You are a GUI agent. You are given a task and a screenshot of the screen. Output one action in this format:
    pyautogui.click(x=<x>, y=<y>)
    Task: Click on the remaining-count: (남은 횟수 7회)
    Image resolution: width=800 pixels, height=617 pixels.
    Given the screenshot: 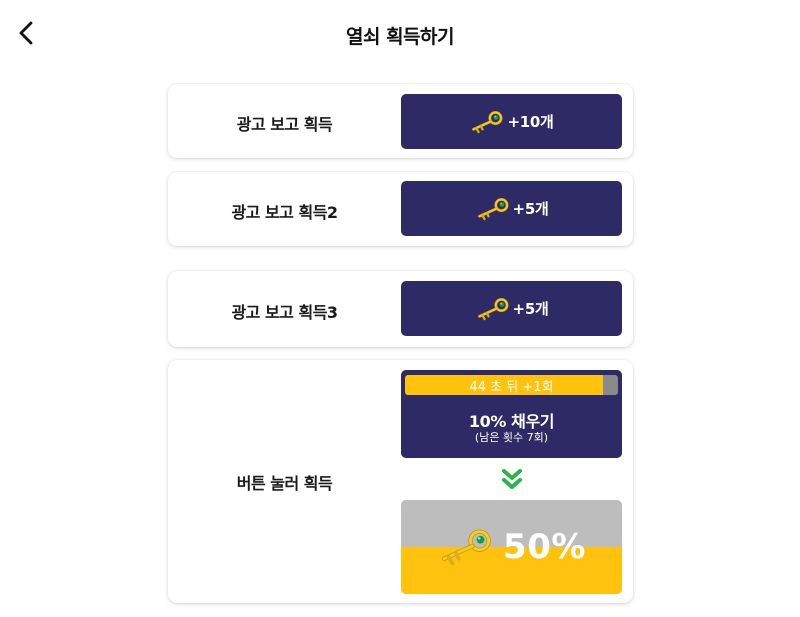 What is the action you would take?
    pyautogui.click(x=511, y=437)
    